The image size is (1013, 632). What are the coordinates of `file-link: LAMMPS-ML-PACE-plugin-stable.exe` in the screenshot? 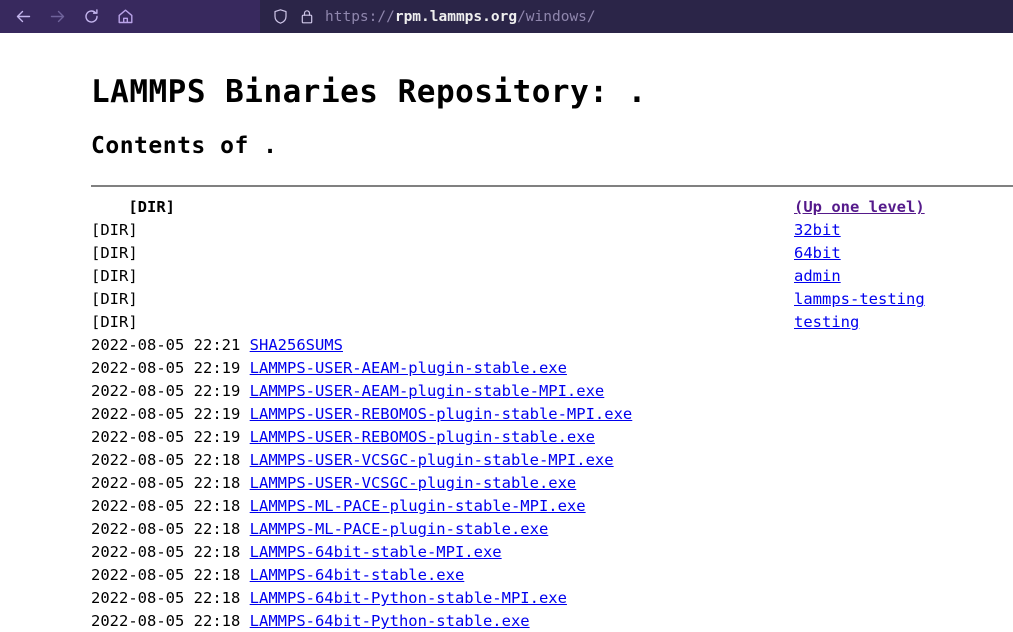 It's located at (399, 529).